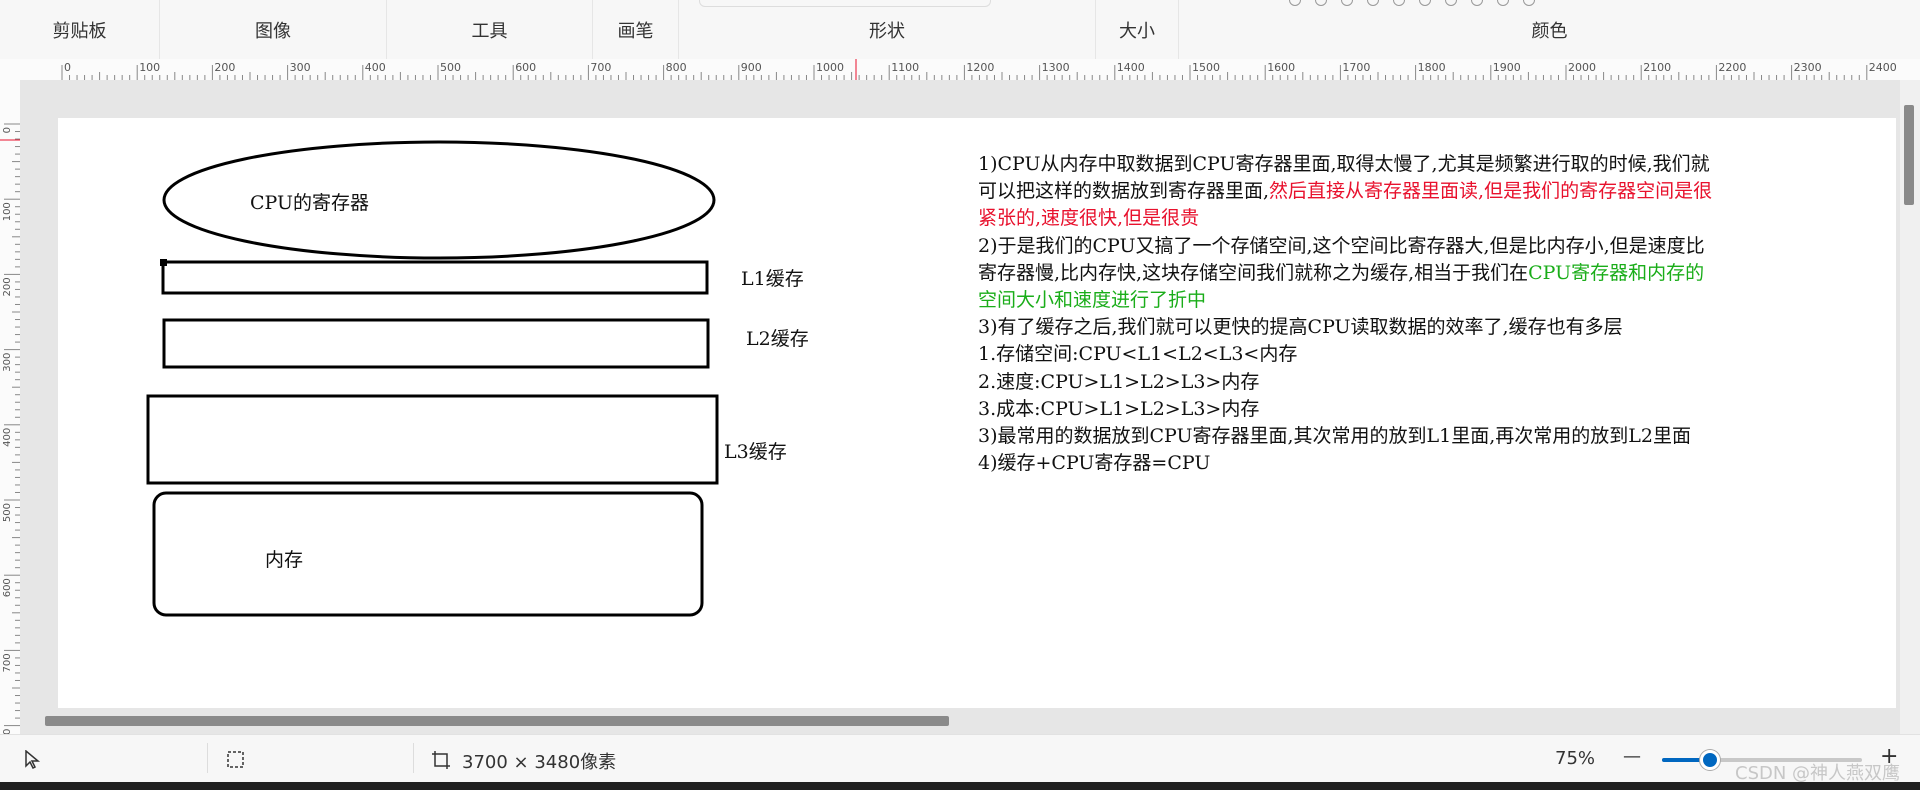  Describe the element at coordinates (1657, 67) in the screenshot. I see `h-ruler-label: 2100` at that location.